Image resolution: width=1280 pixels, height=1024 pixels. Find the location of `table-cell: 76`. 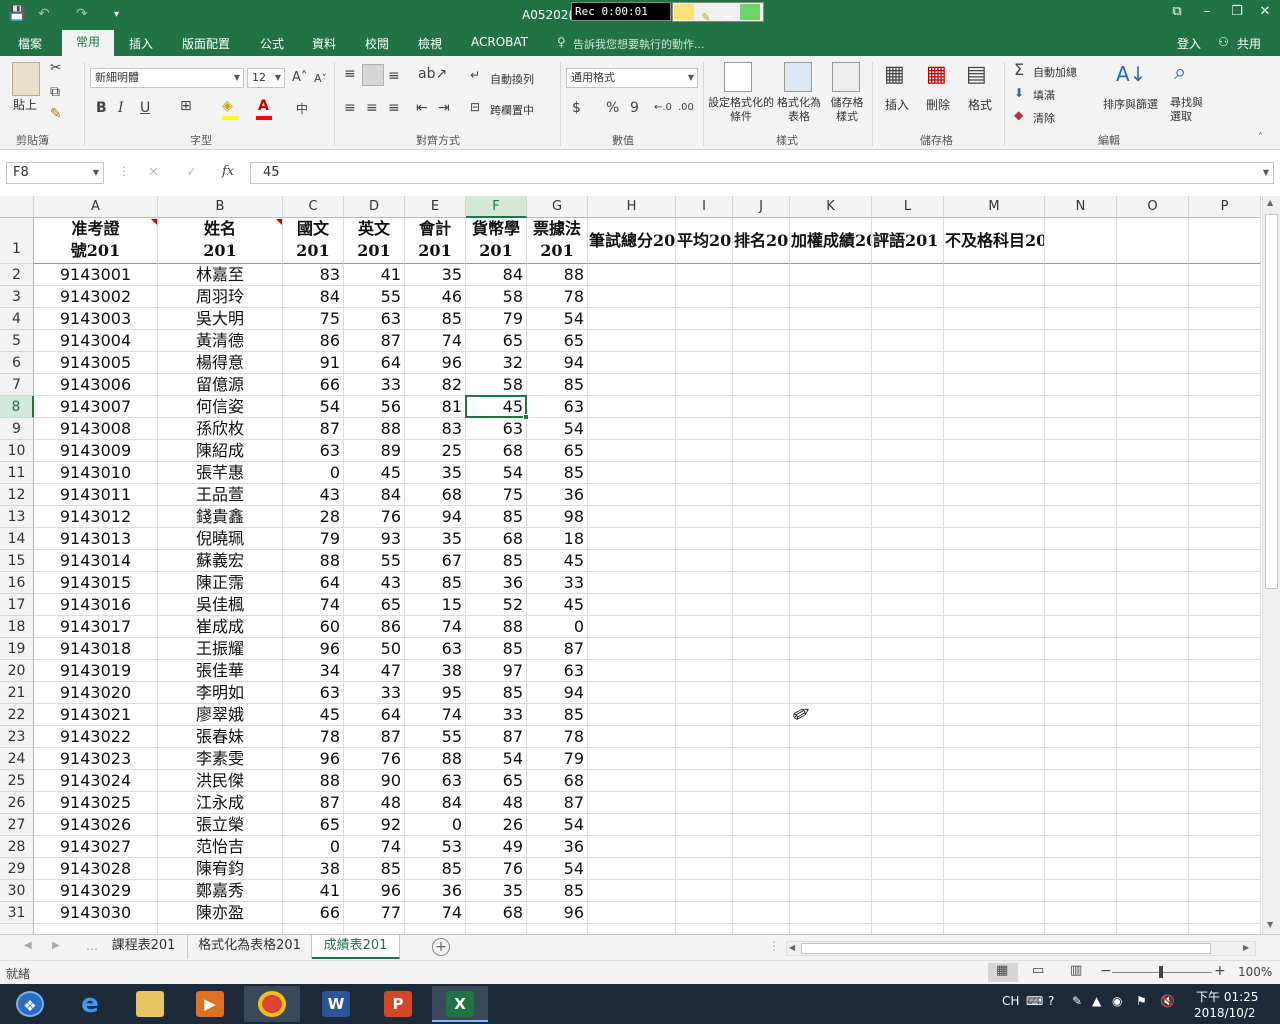

table-cell: 76 is located at coordinates (374, 759).